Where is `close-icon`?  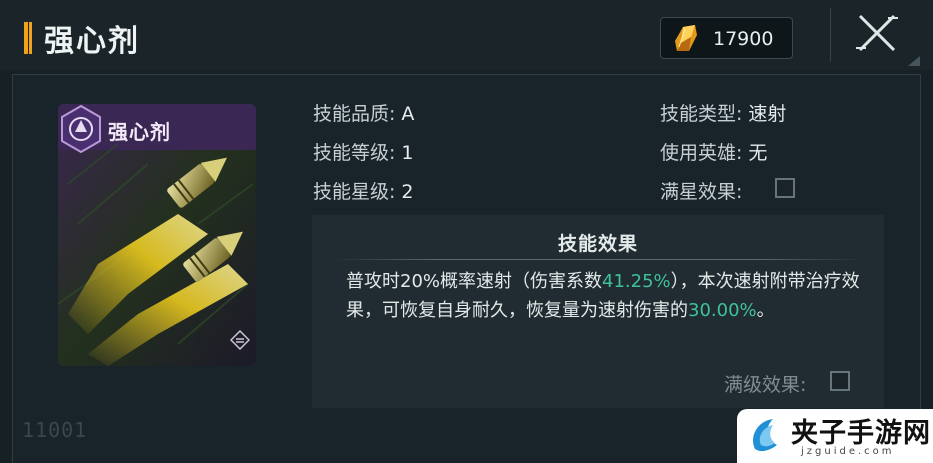
close-icon is located at coordinates (877, 33).